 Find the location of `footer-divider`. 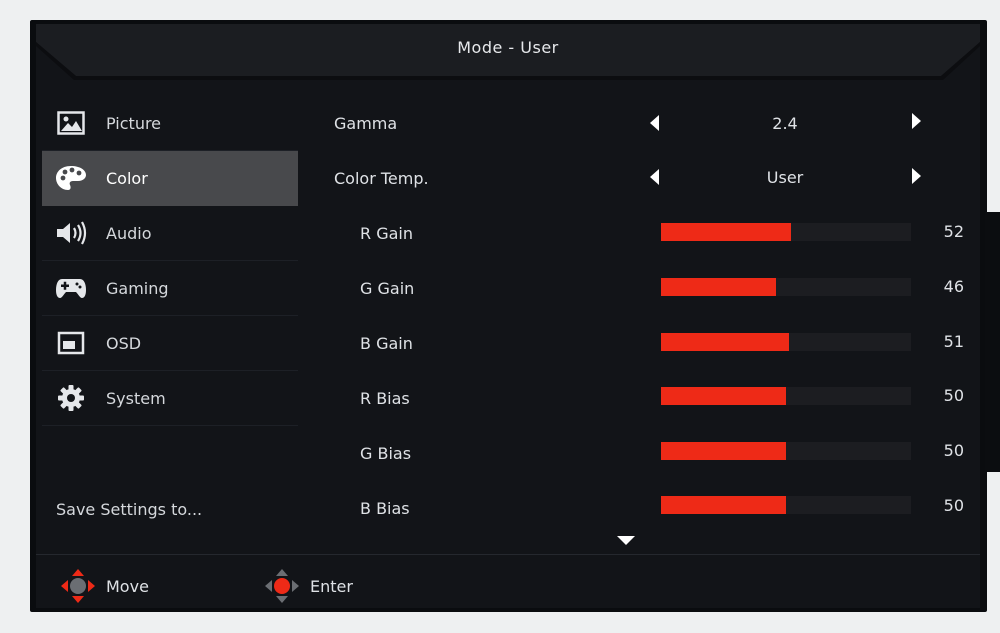

footer-divider is located at coordinates (508, 554).